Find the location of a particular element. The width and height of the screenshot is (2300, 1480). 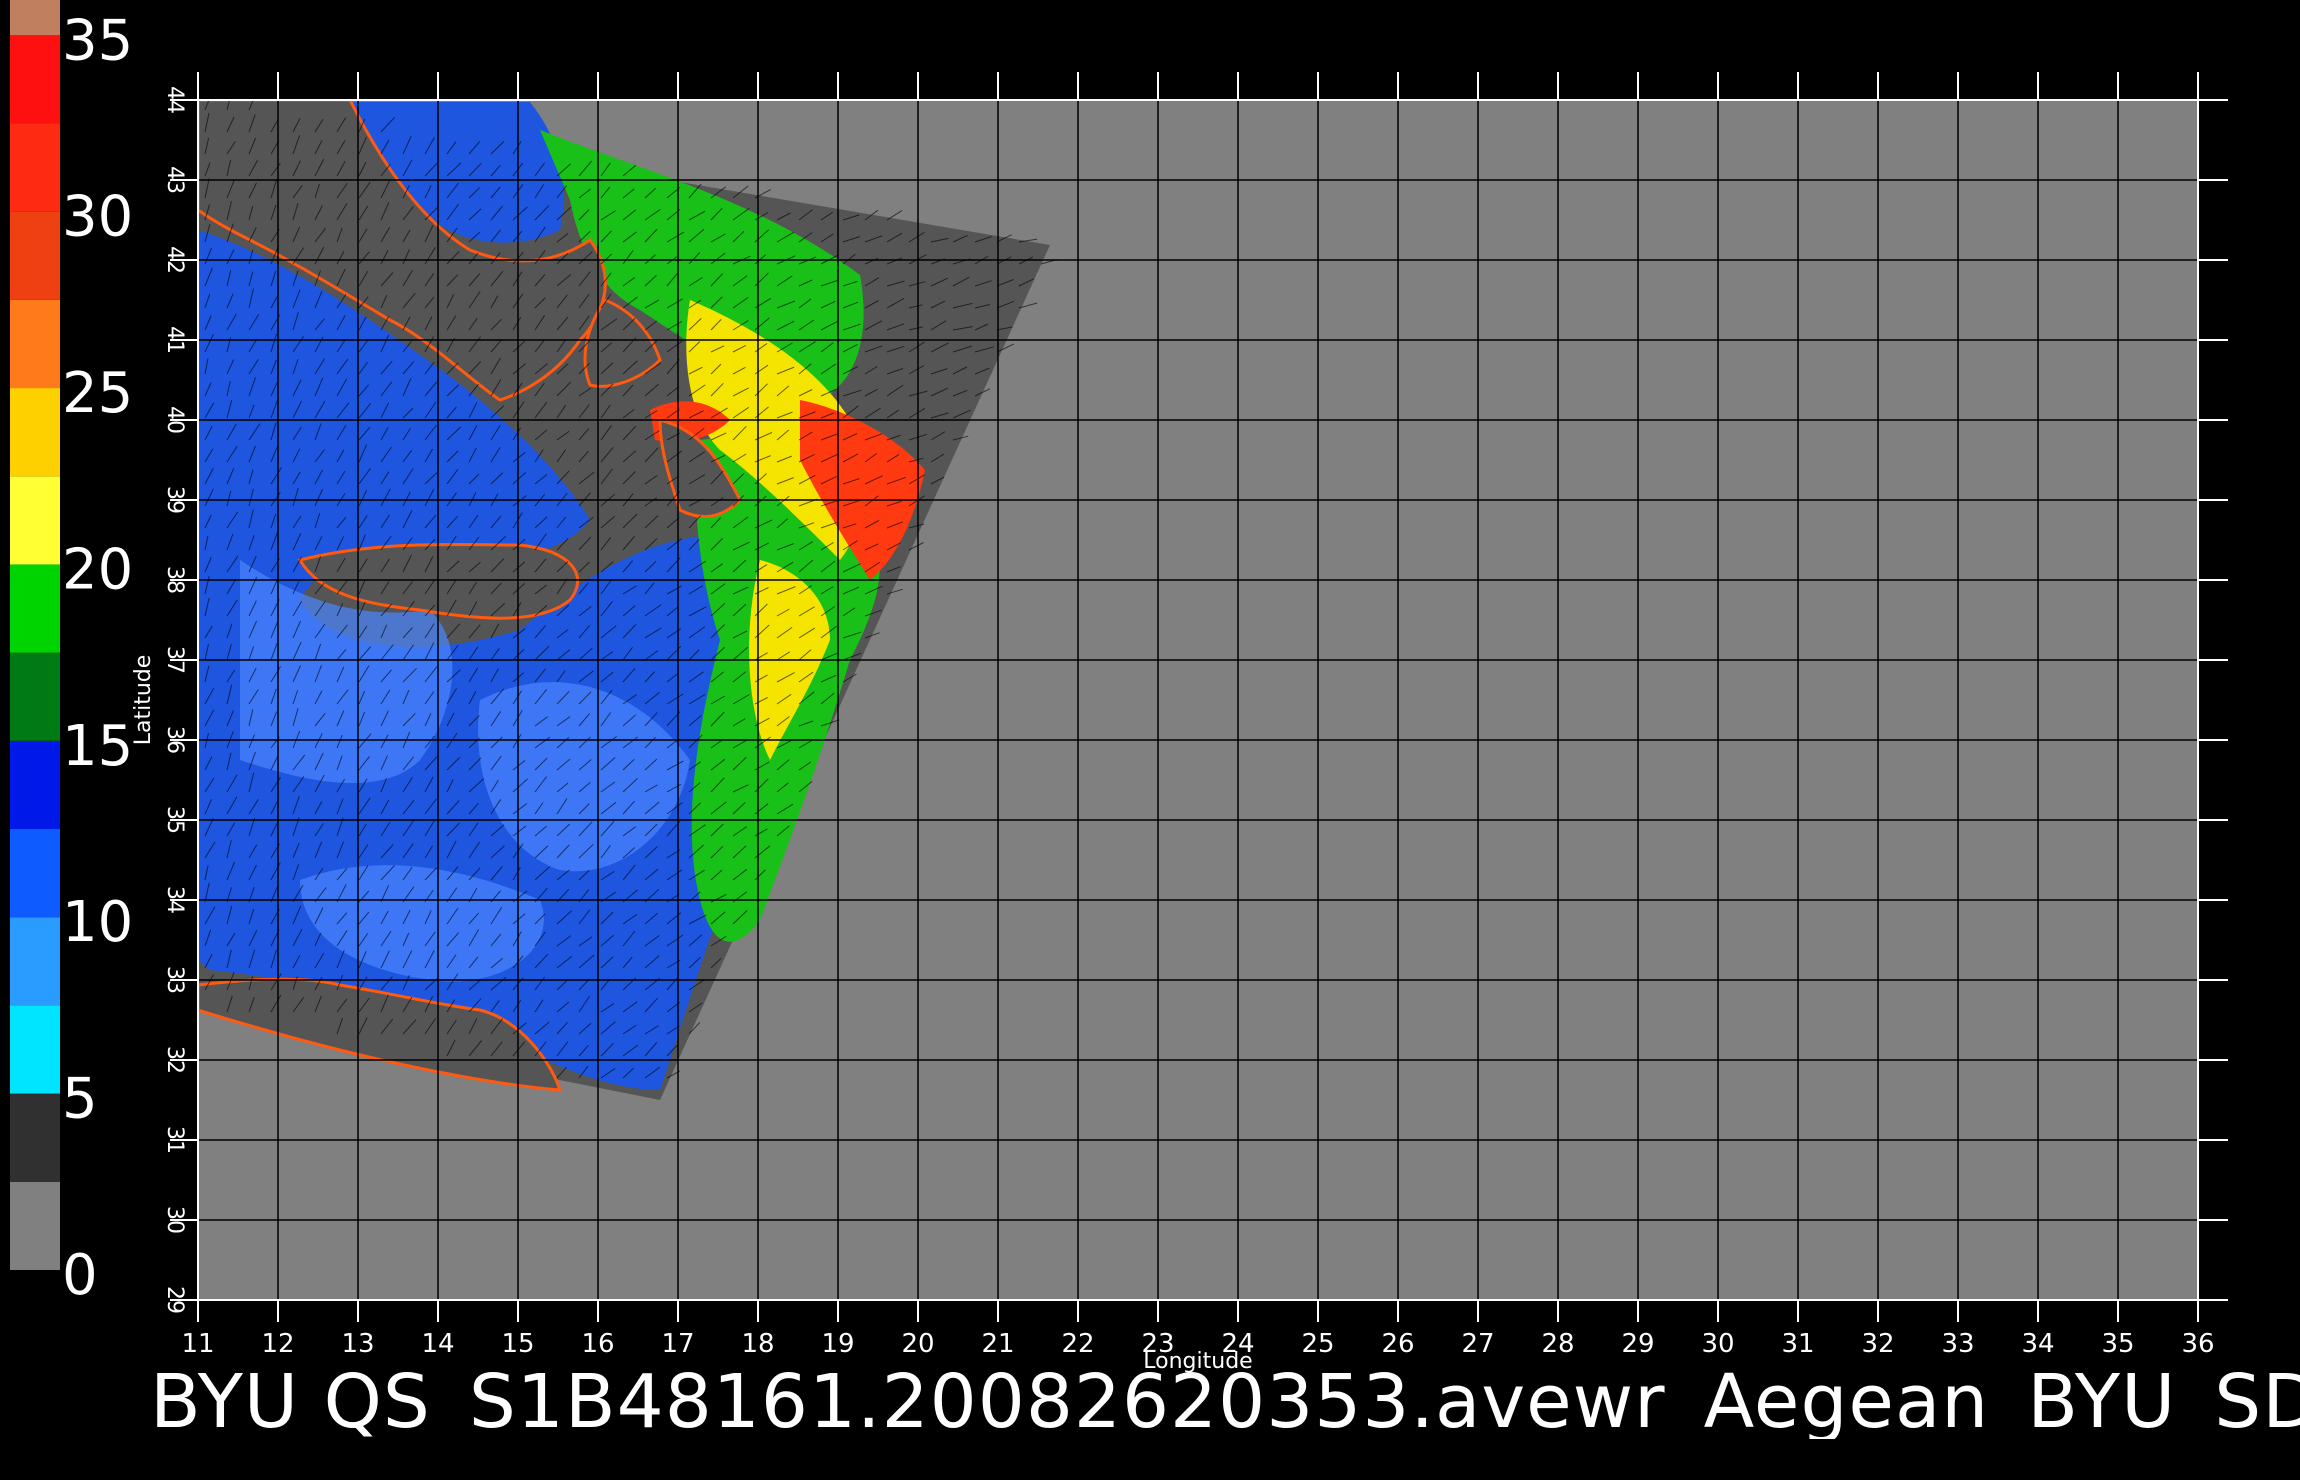

longitude-tick-label: 16 is located at coordinates (597, 1344).